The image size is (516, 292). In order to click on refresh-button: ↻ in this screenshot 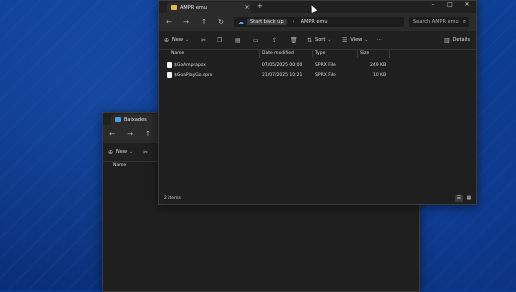, I will do `click(221, 22)`.